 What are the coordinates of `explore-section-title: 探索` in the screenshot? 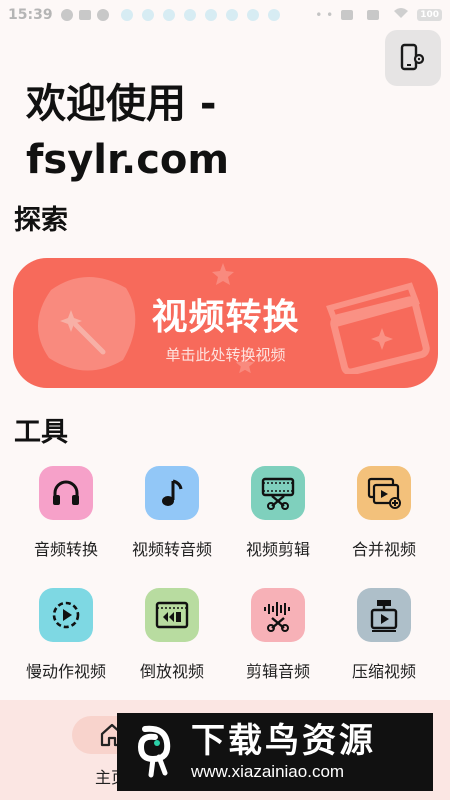 It's located at (41, 220).